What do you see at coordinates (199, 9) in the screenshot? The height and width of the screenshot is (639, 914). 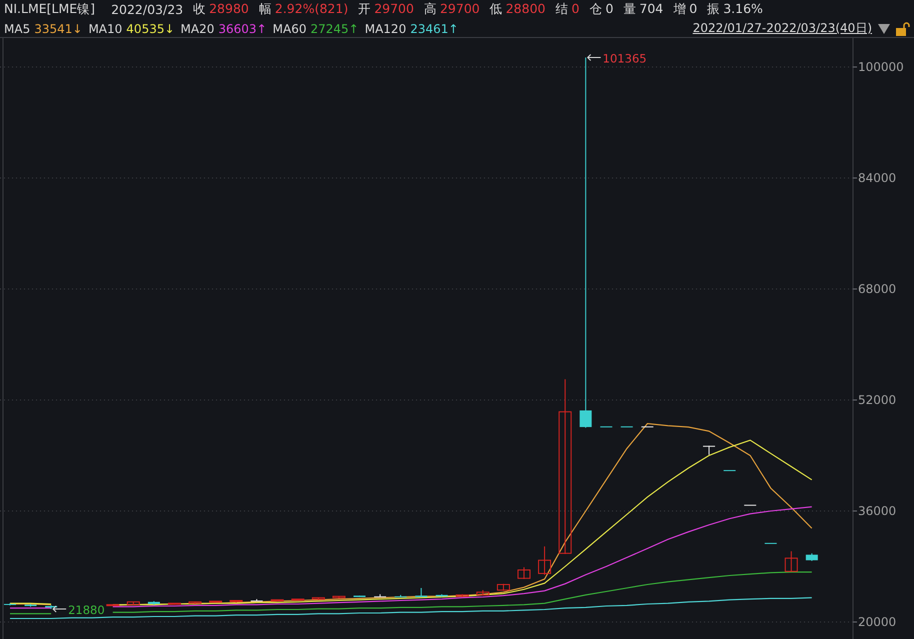 I see `quote-label: 收` at bounding box center [199, 9].